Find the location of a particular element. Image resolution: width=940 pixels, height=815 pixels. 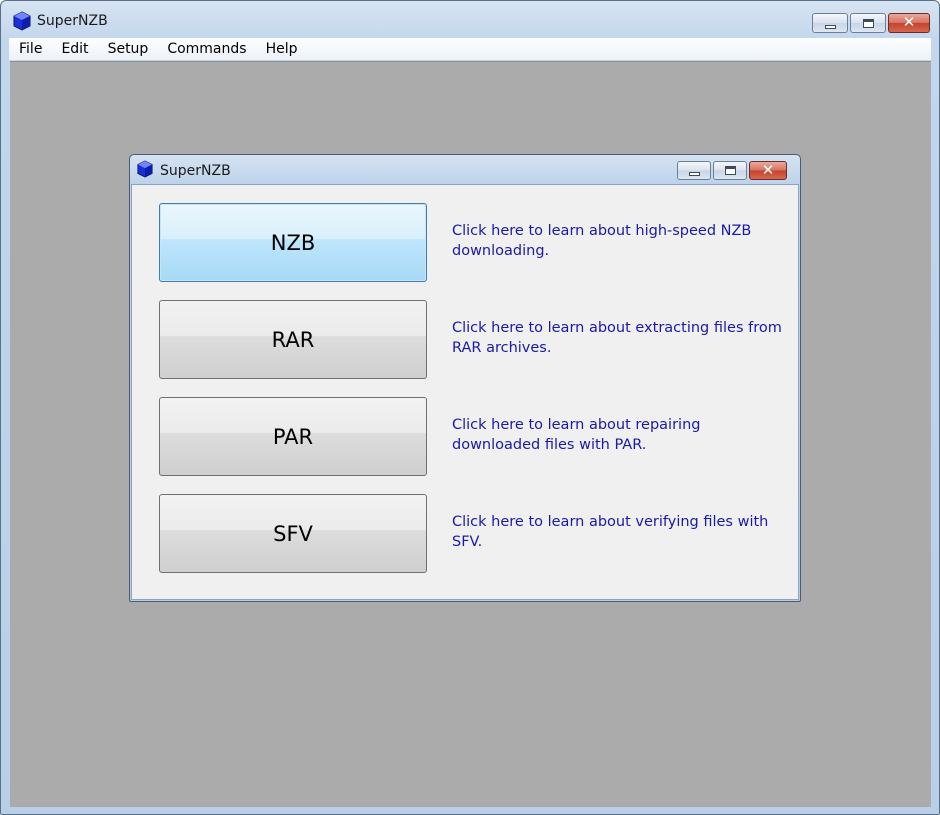

sfv-button: SFV is located at coordinates (293, 533).